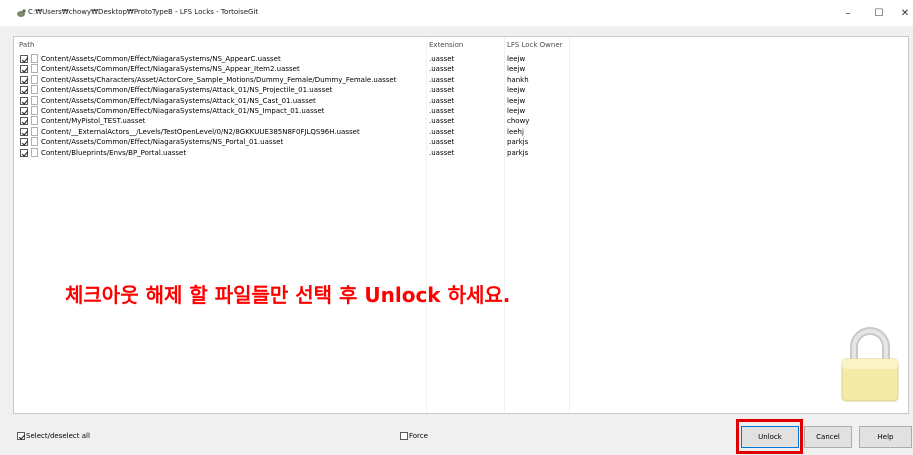 This screenshot has height=455, width=913. Describe the element at coordinates (21, 13) in the screenshot. I see `tortoisegit-icon` at that location.